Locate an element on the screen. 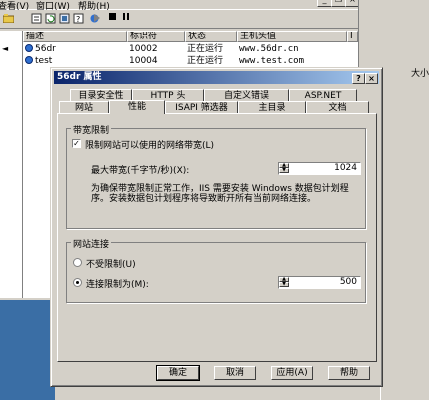 This screenshot has width=429, height=400. connection-limit-spinner: ▲ ▼ 500 is located at coordinates (319, 282).